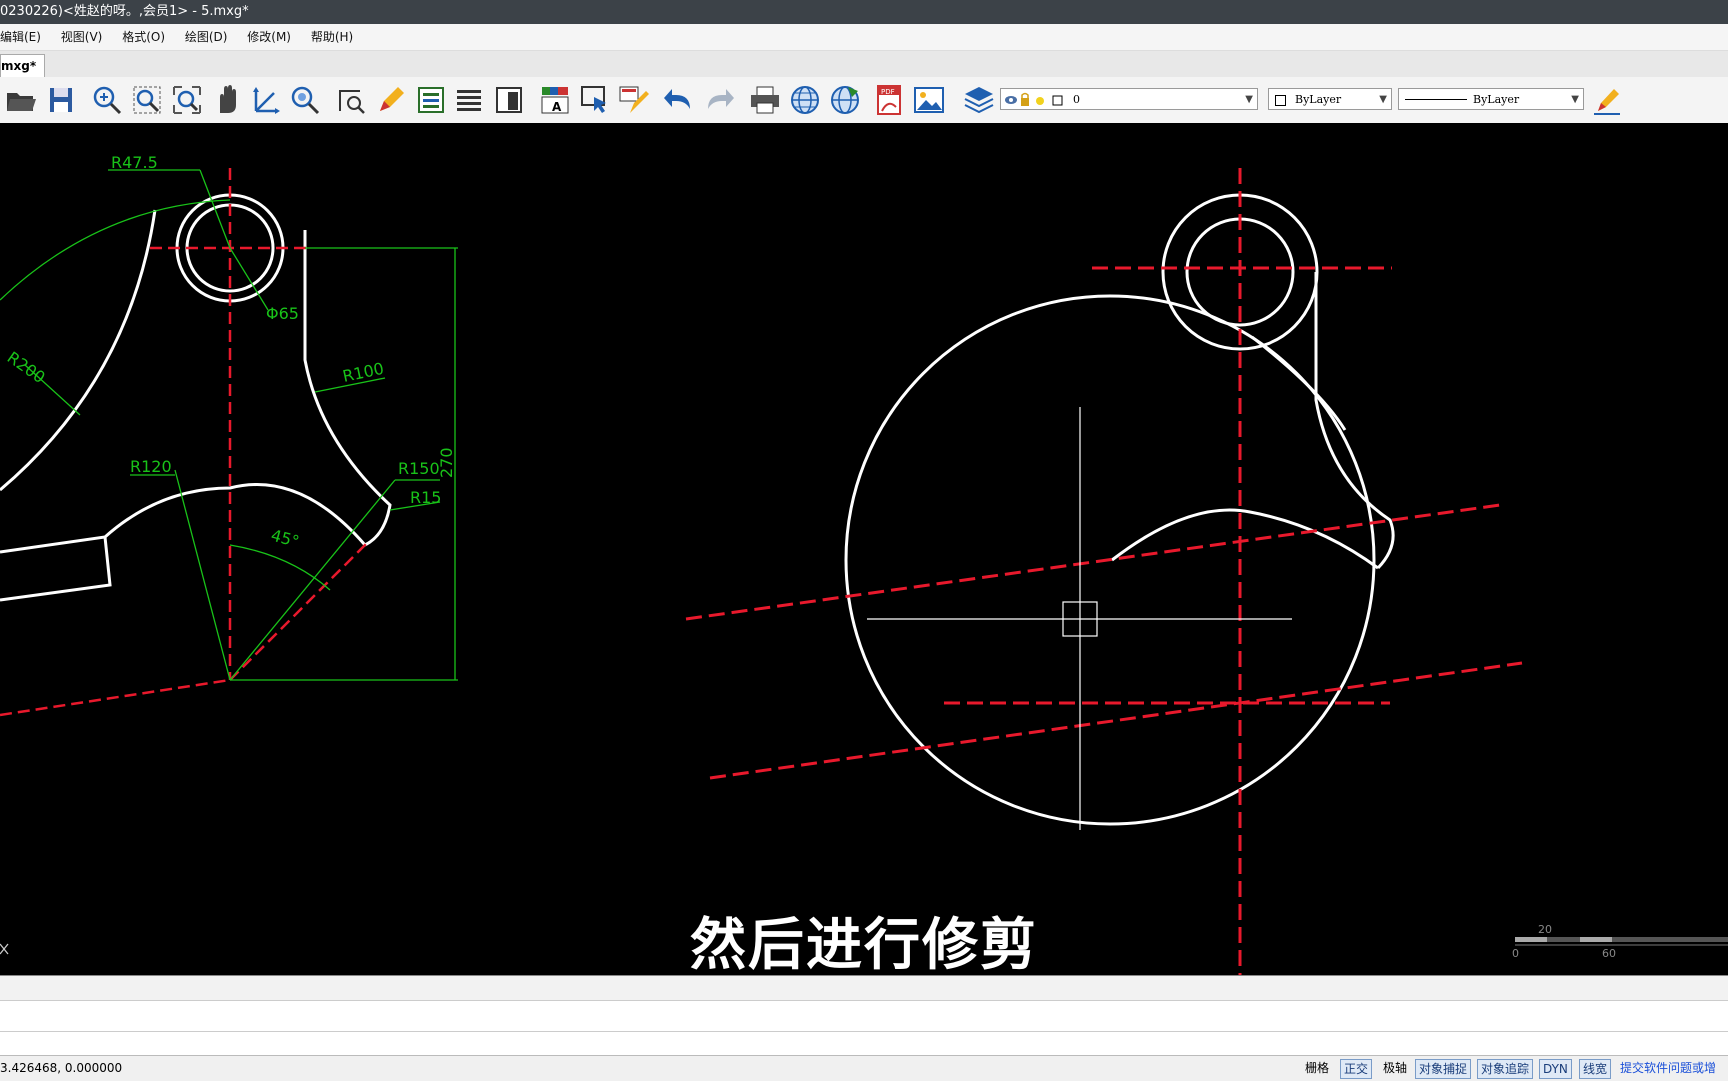 The height and width of the screenshot is (1081, 1728). What do you see at coordinates (1496, 99) in the screenshot?
I see `linetype-value: ByLayer` at bounding box center [1496, 99].